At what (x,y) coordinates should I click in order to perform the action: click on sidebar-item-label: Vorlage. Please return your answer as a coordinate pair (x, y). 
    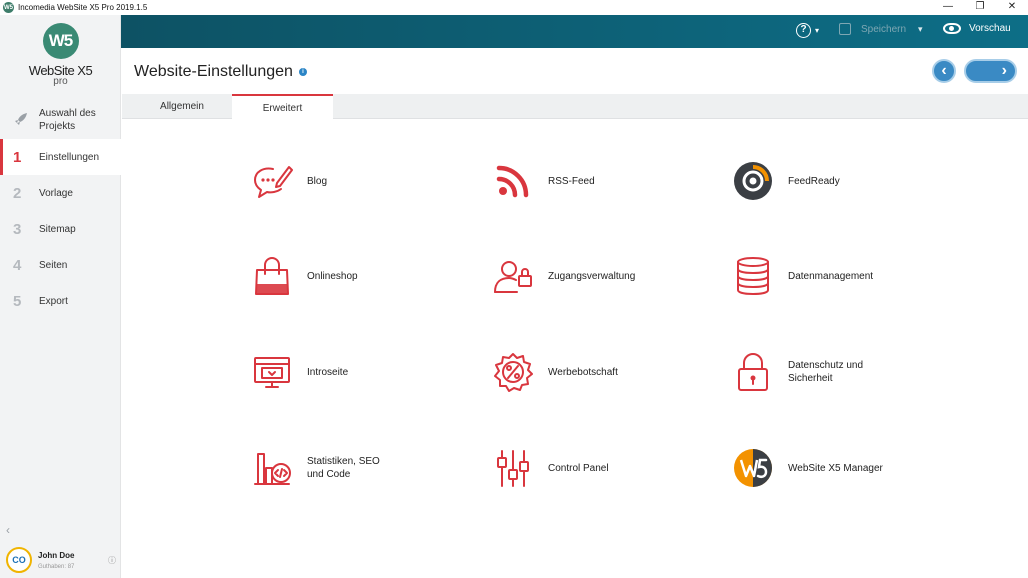
    Looking at the image, I should click on (56, 193).